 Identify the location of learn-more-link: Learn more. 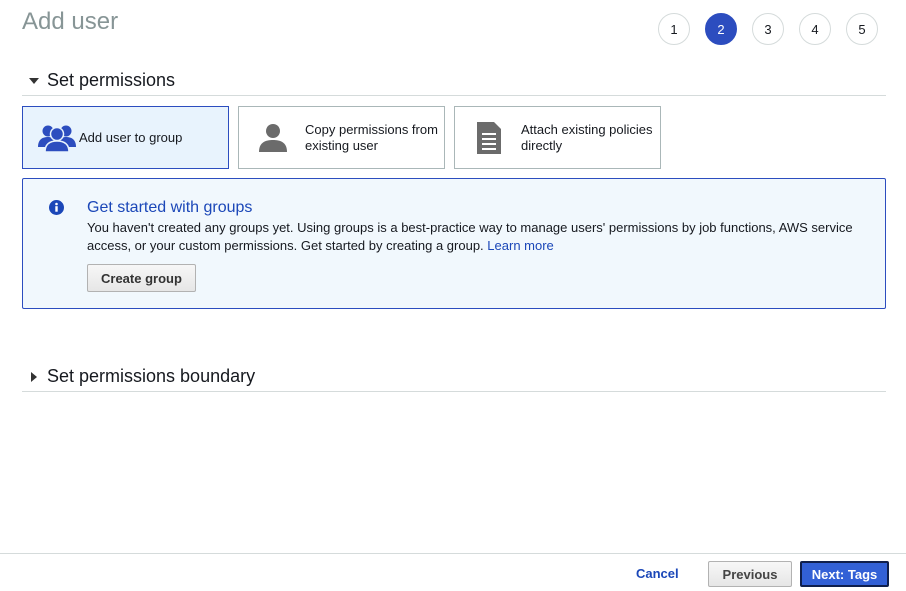
(520, 245).